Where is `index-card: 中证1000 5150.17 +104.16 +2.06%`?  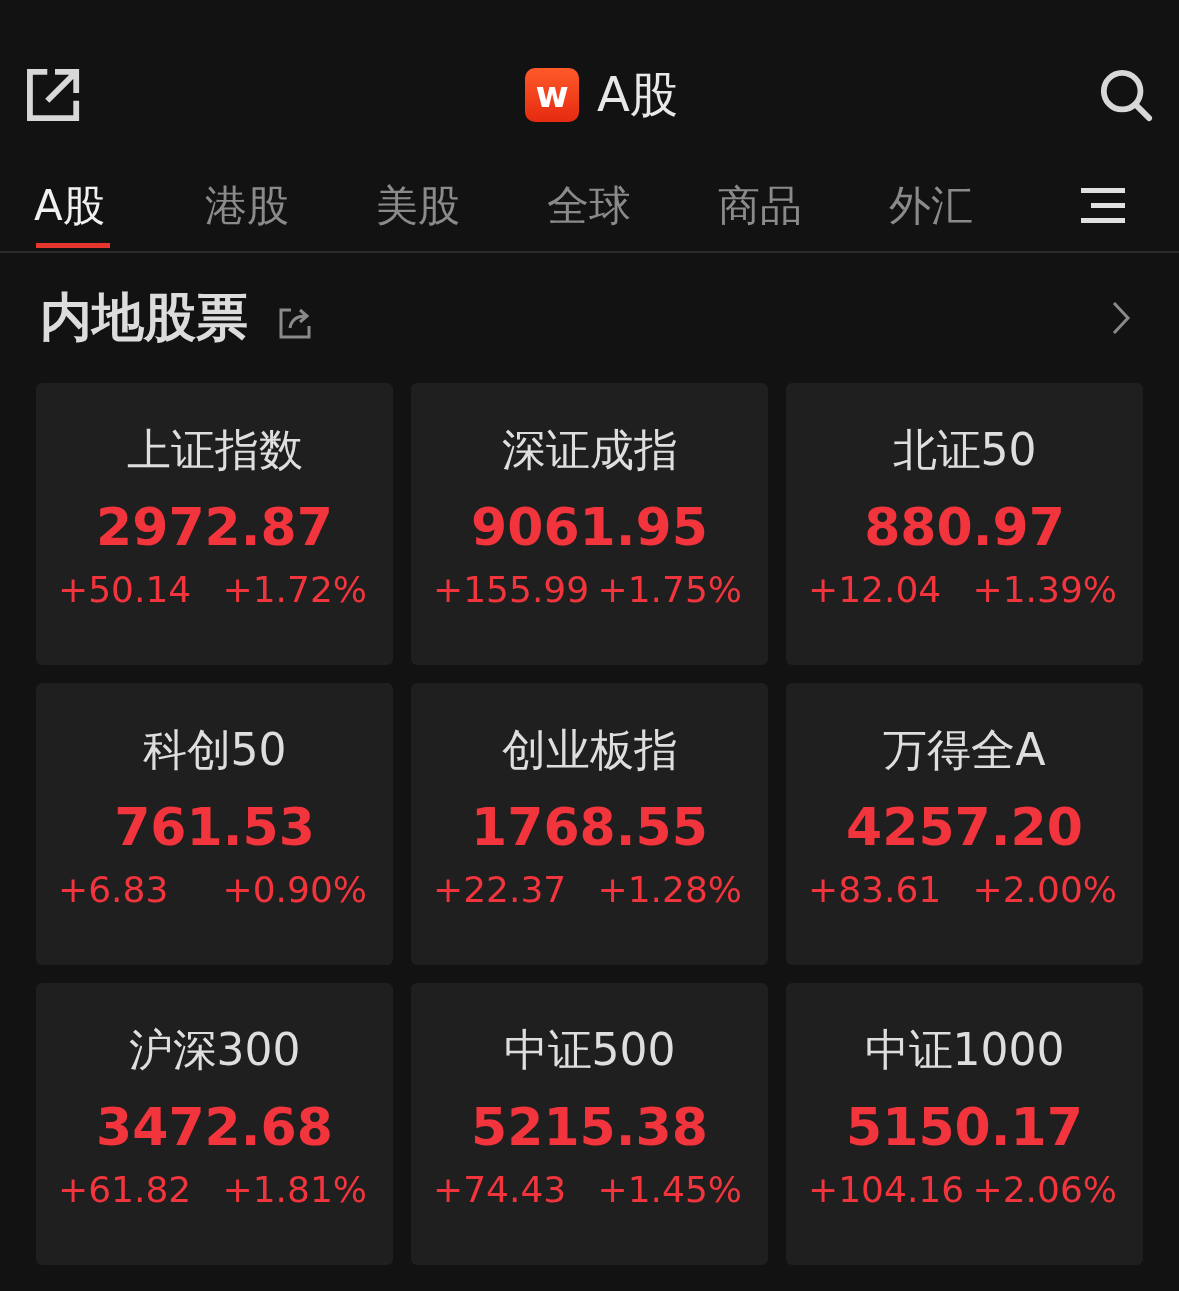
index-card: 中证1000 5150.17 +104.16 +2.06% is located at coordinates (964, 1124).